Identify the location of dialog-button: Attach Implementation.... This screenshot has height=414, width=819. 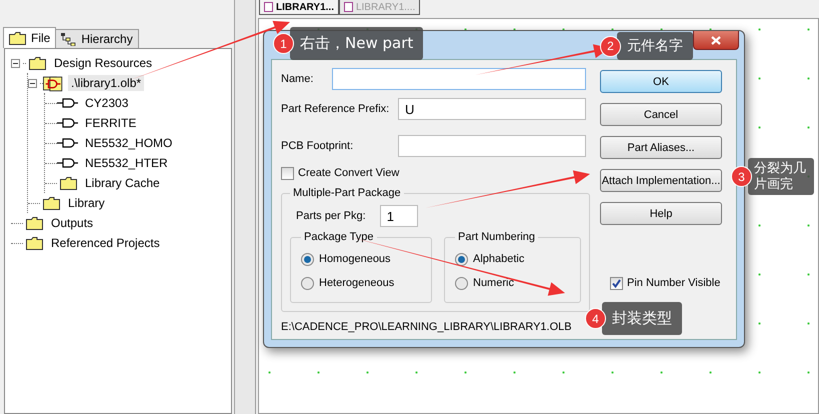
(661, 180).